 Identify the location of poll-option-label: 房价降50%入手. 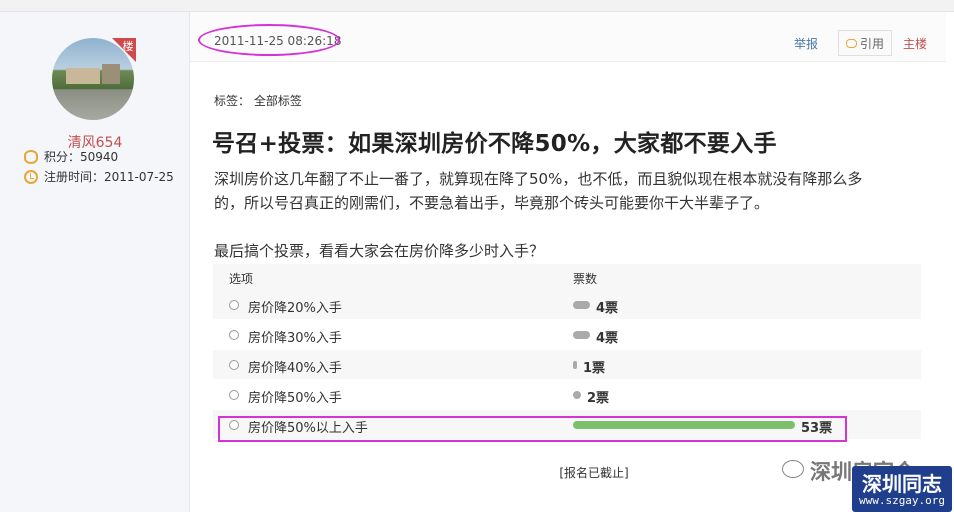
(295, 398).